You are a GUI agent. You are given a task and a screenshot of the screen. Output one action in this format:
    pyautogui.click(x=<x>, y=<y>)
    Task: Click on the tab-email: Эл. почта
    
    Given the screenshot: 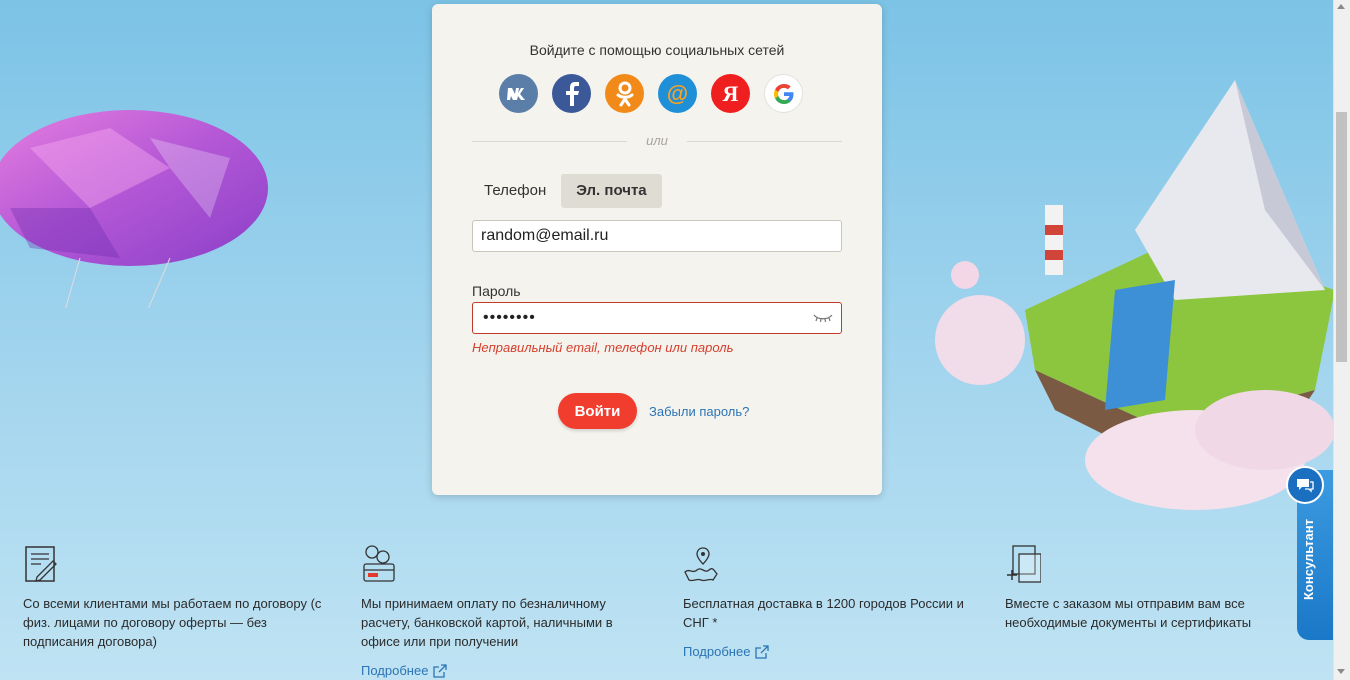 What is the action you would take?
    pyautogui.click(x=611, y=191)
    